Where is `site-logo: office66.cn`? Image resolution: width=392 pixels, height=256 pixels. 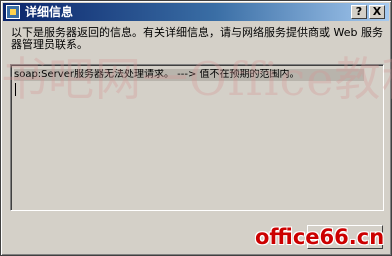
site-logo: office66.cn is located at coordinates (320, 237).